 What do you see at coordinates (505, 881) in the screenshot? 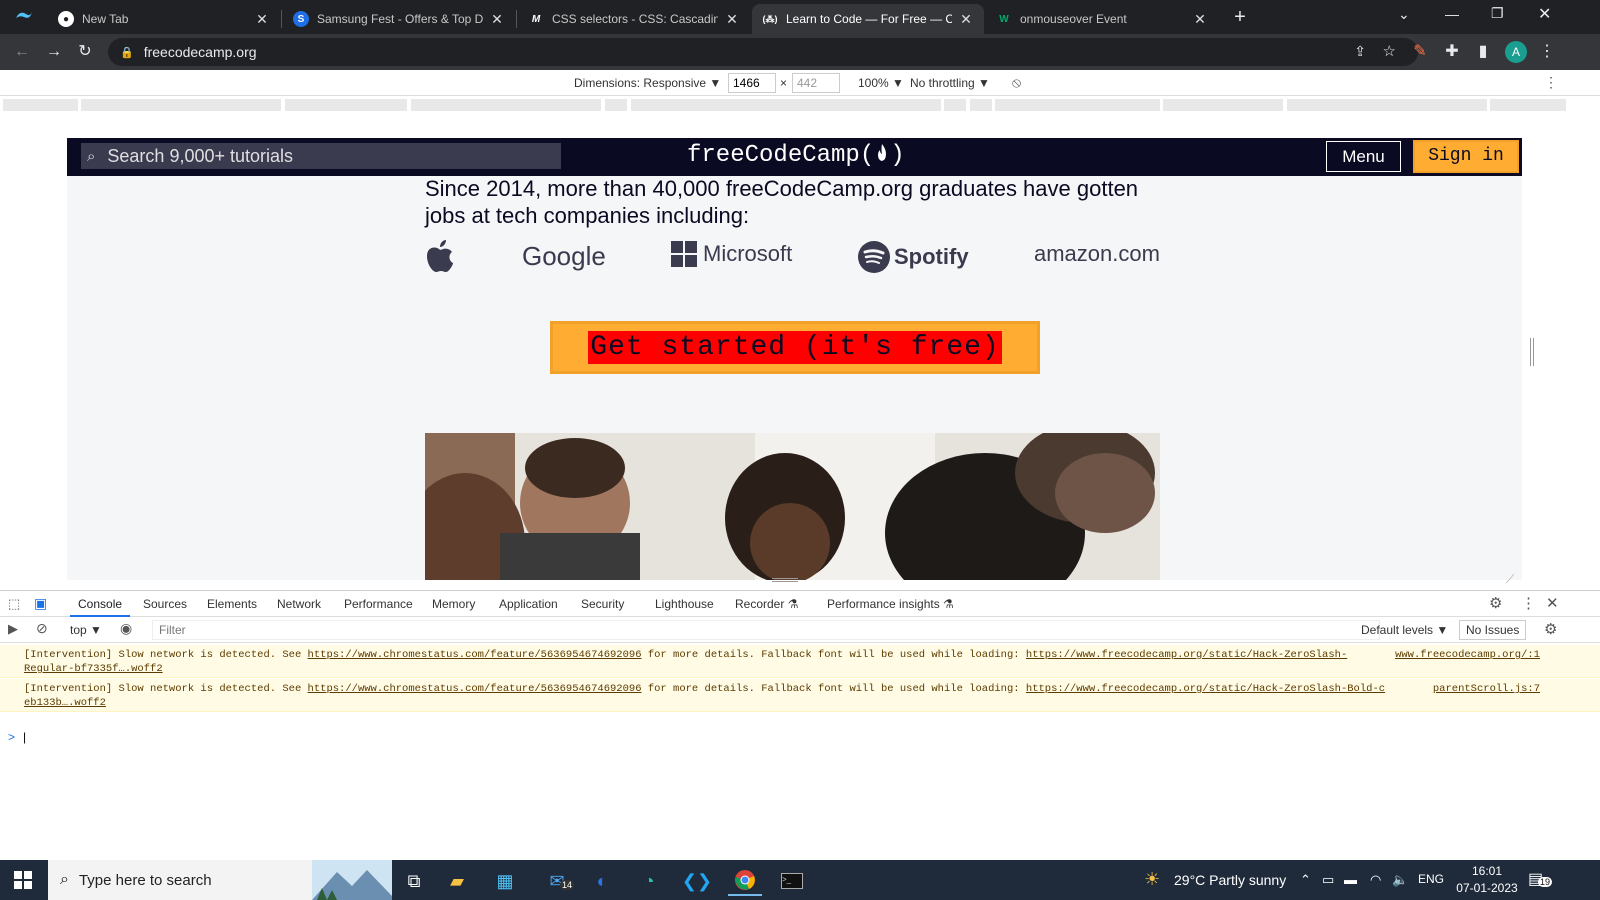
I see `microsoft-store-icon: ▦` at bounding box center [505, 881].